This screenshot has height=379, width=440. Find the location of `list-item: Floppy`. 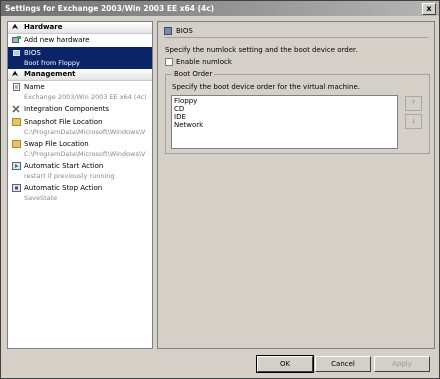

list-item: Floppy is located at coordinates (284, 101).